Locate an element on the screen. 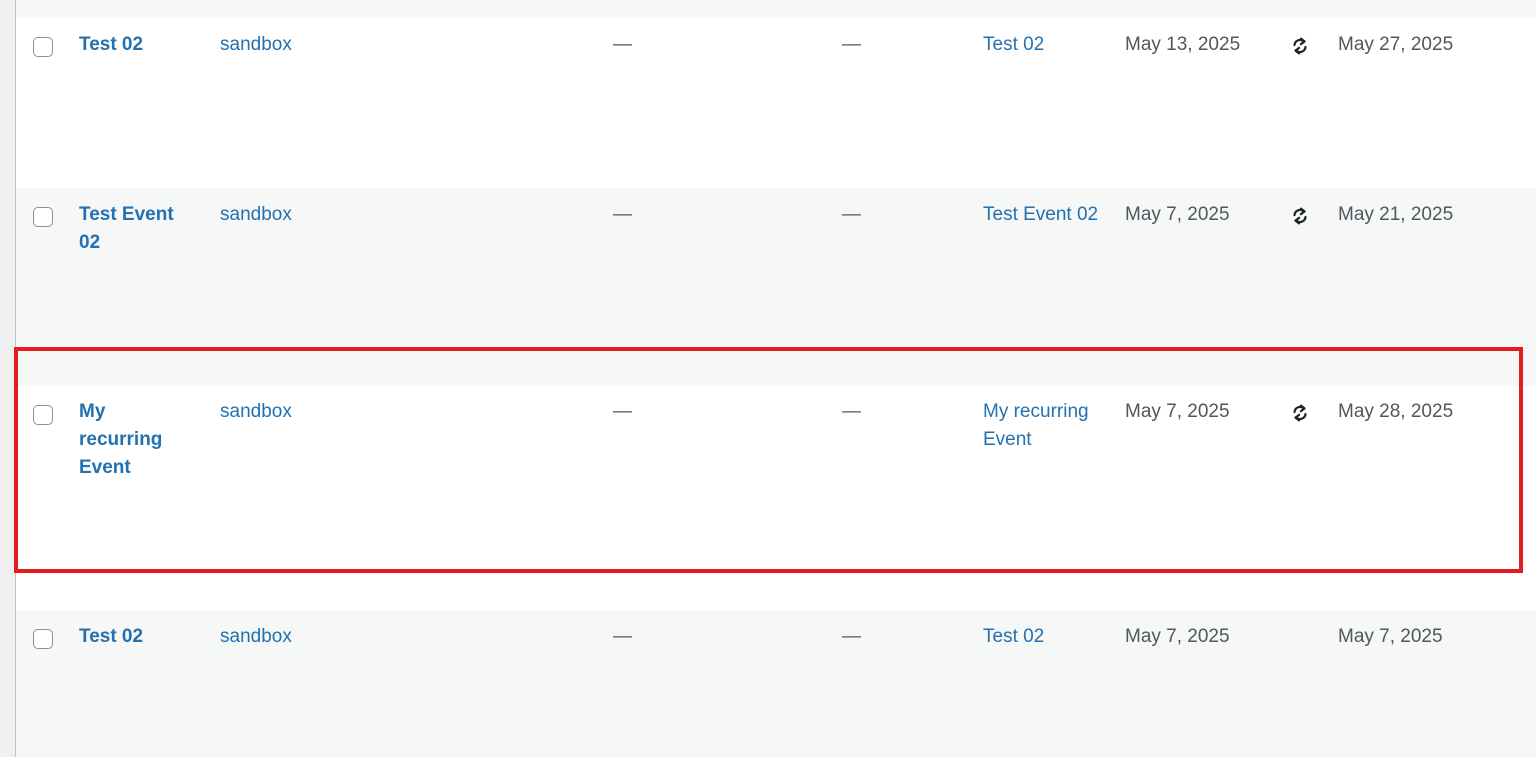  end-date: May 21, 2025 is located at coordinates (1396, 214).